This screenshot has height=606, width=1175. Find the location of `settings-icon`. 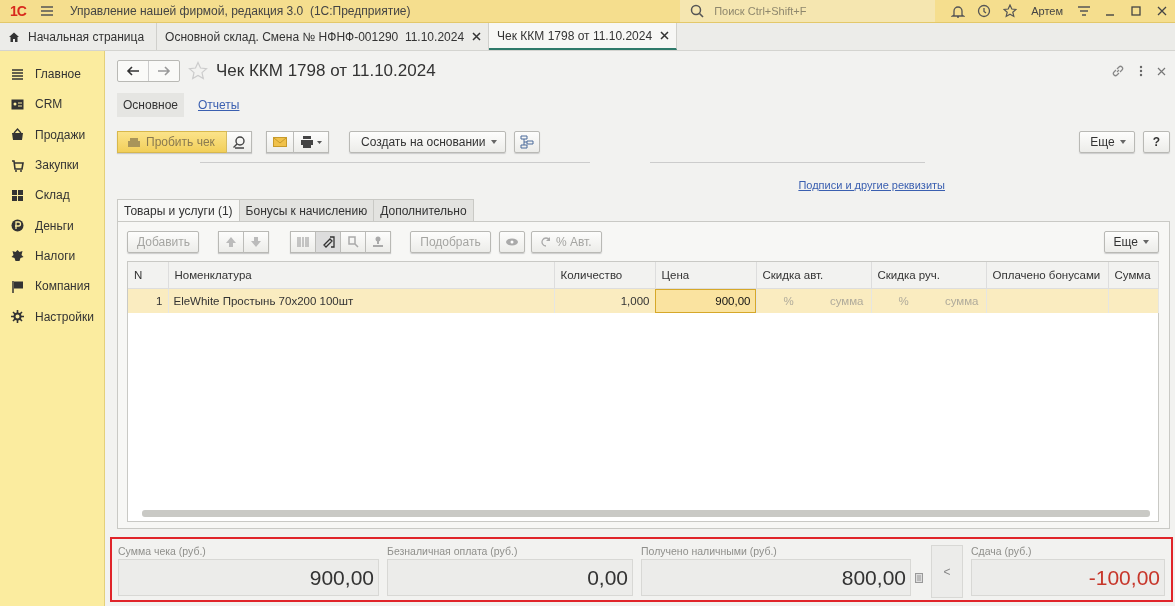

settings-icon is located at coordinates (17, 316).